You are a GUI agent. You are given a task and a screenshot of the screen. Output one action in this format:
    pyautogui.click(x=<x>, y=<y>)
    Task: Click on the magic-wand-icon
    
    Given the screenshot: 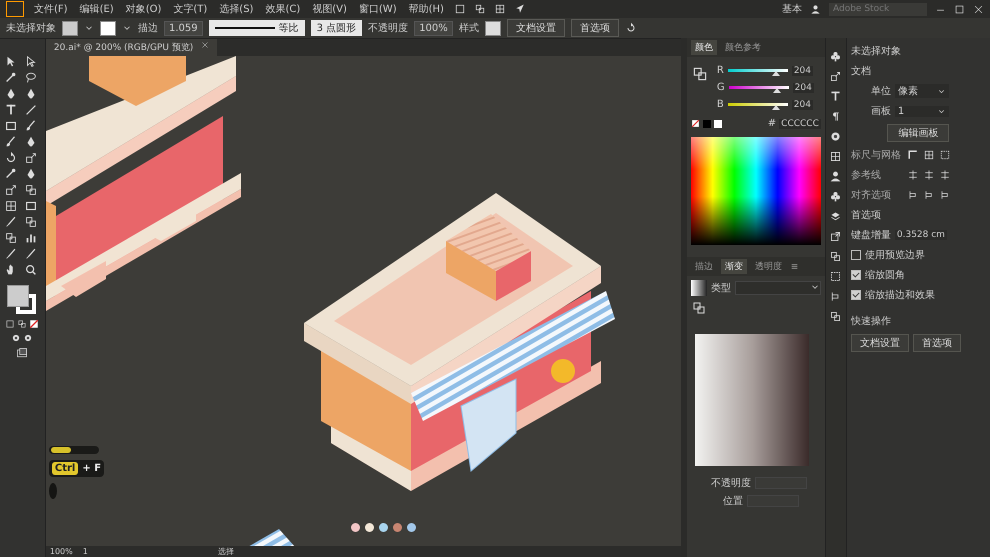 What is the action you would take?
    pyautogui.click(x=11, y=78)
    